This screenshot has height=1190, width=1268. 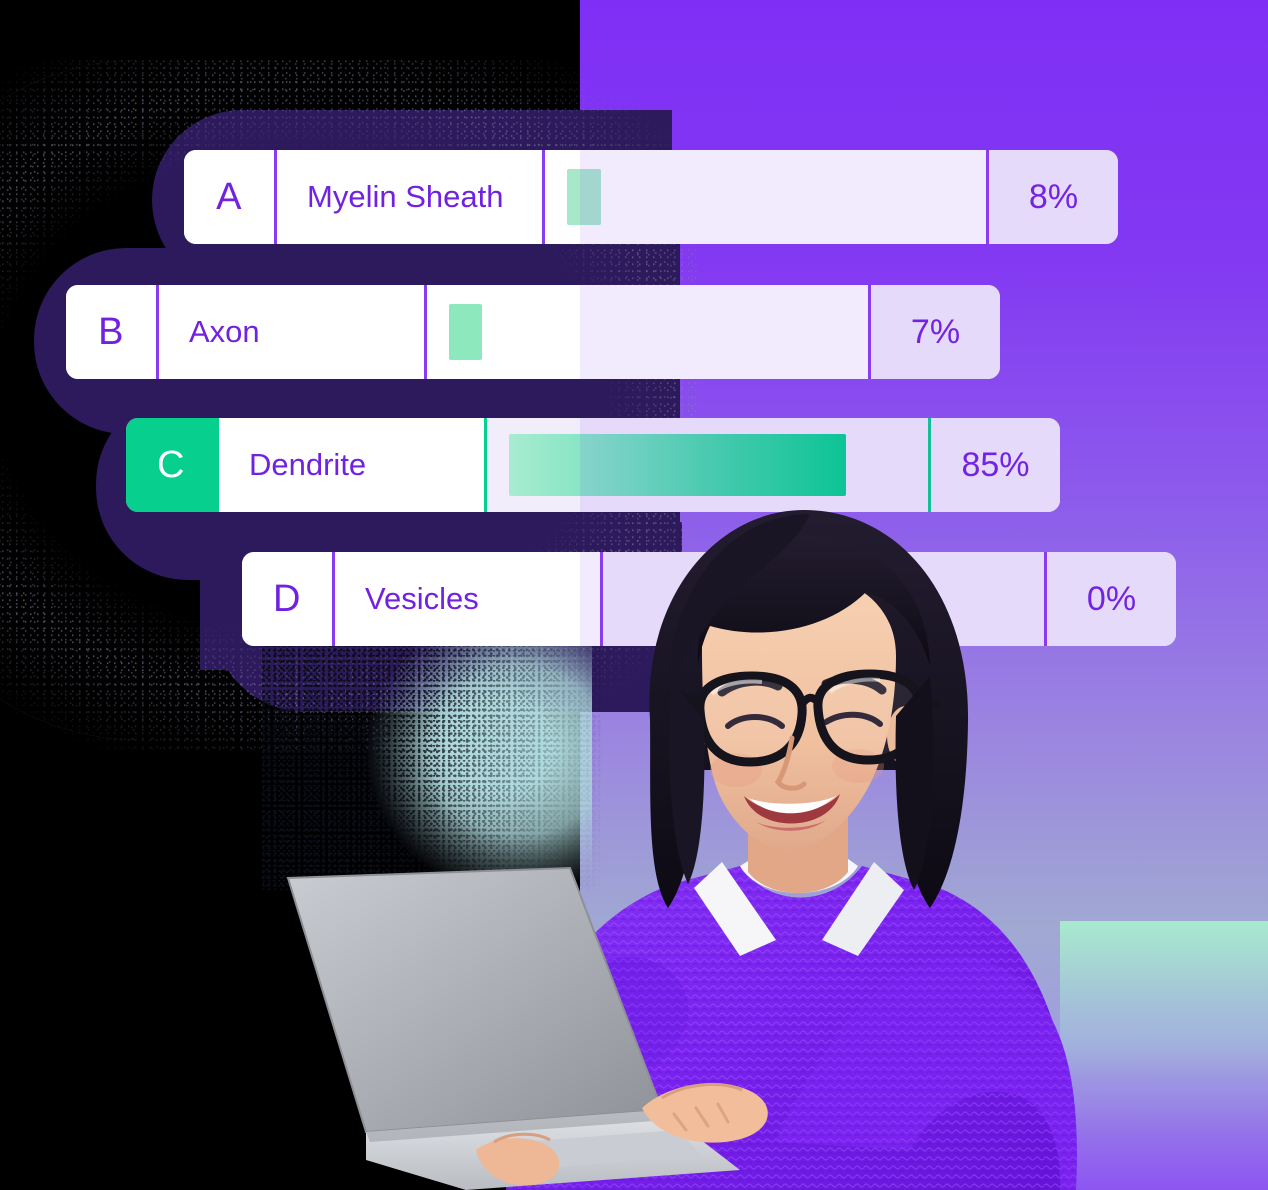 I want to click on option-bar-track-a, so click(x=764, y=197).